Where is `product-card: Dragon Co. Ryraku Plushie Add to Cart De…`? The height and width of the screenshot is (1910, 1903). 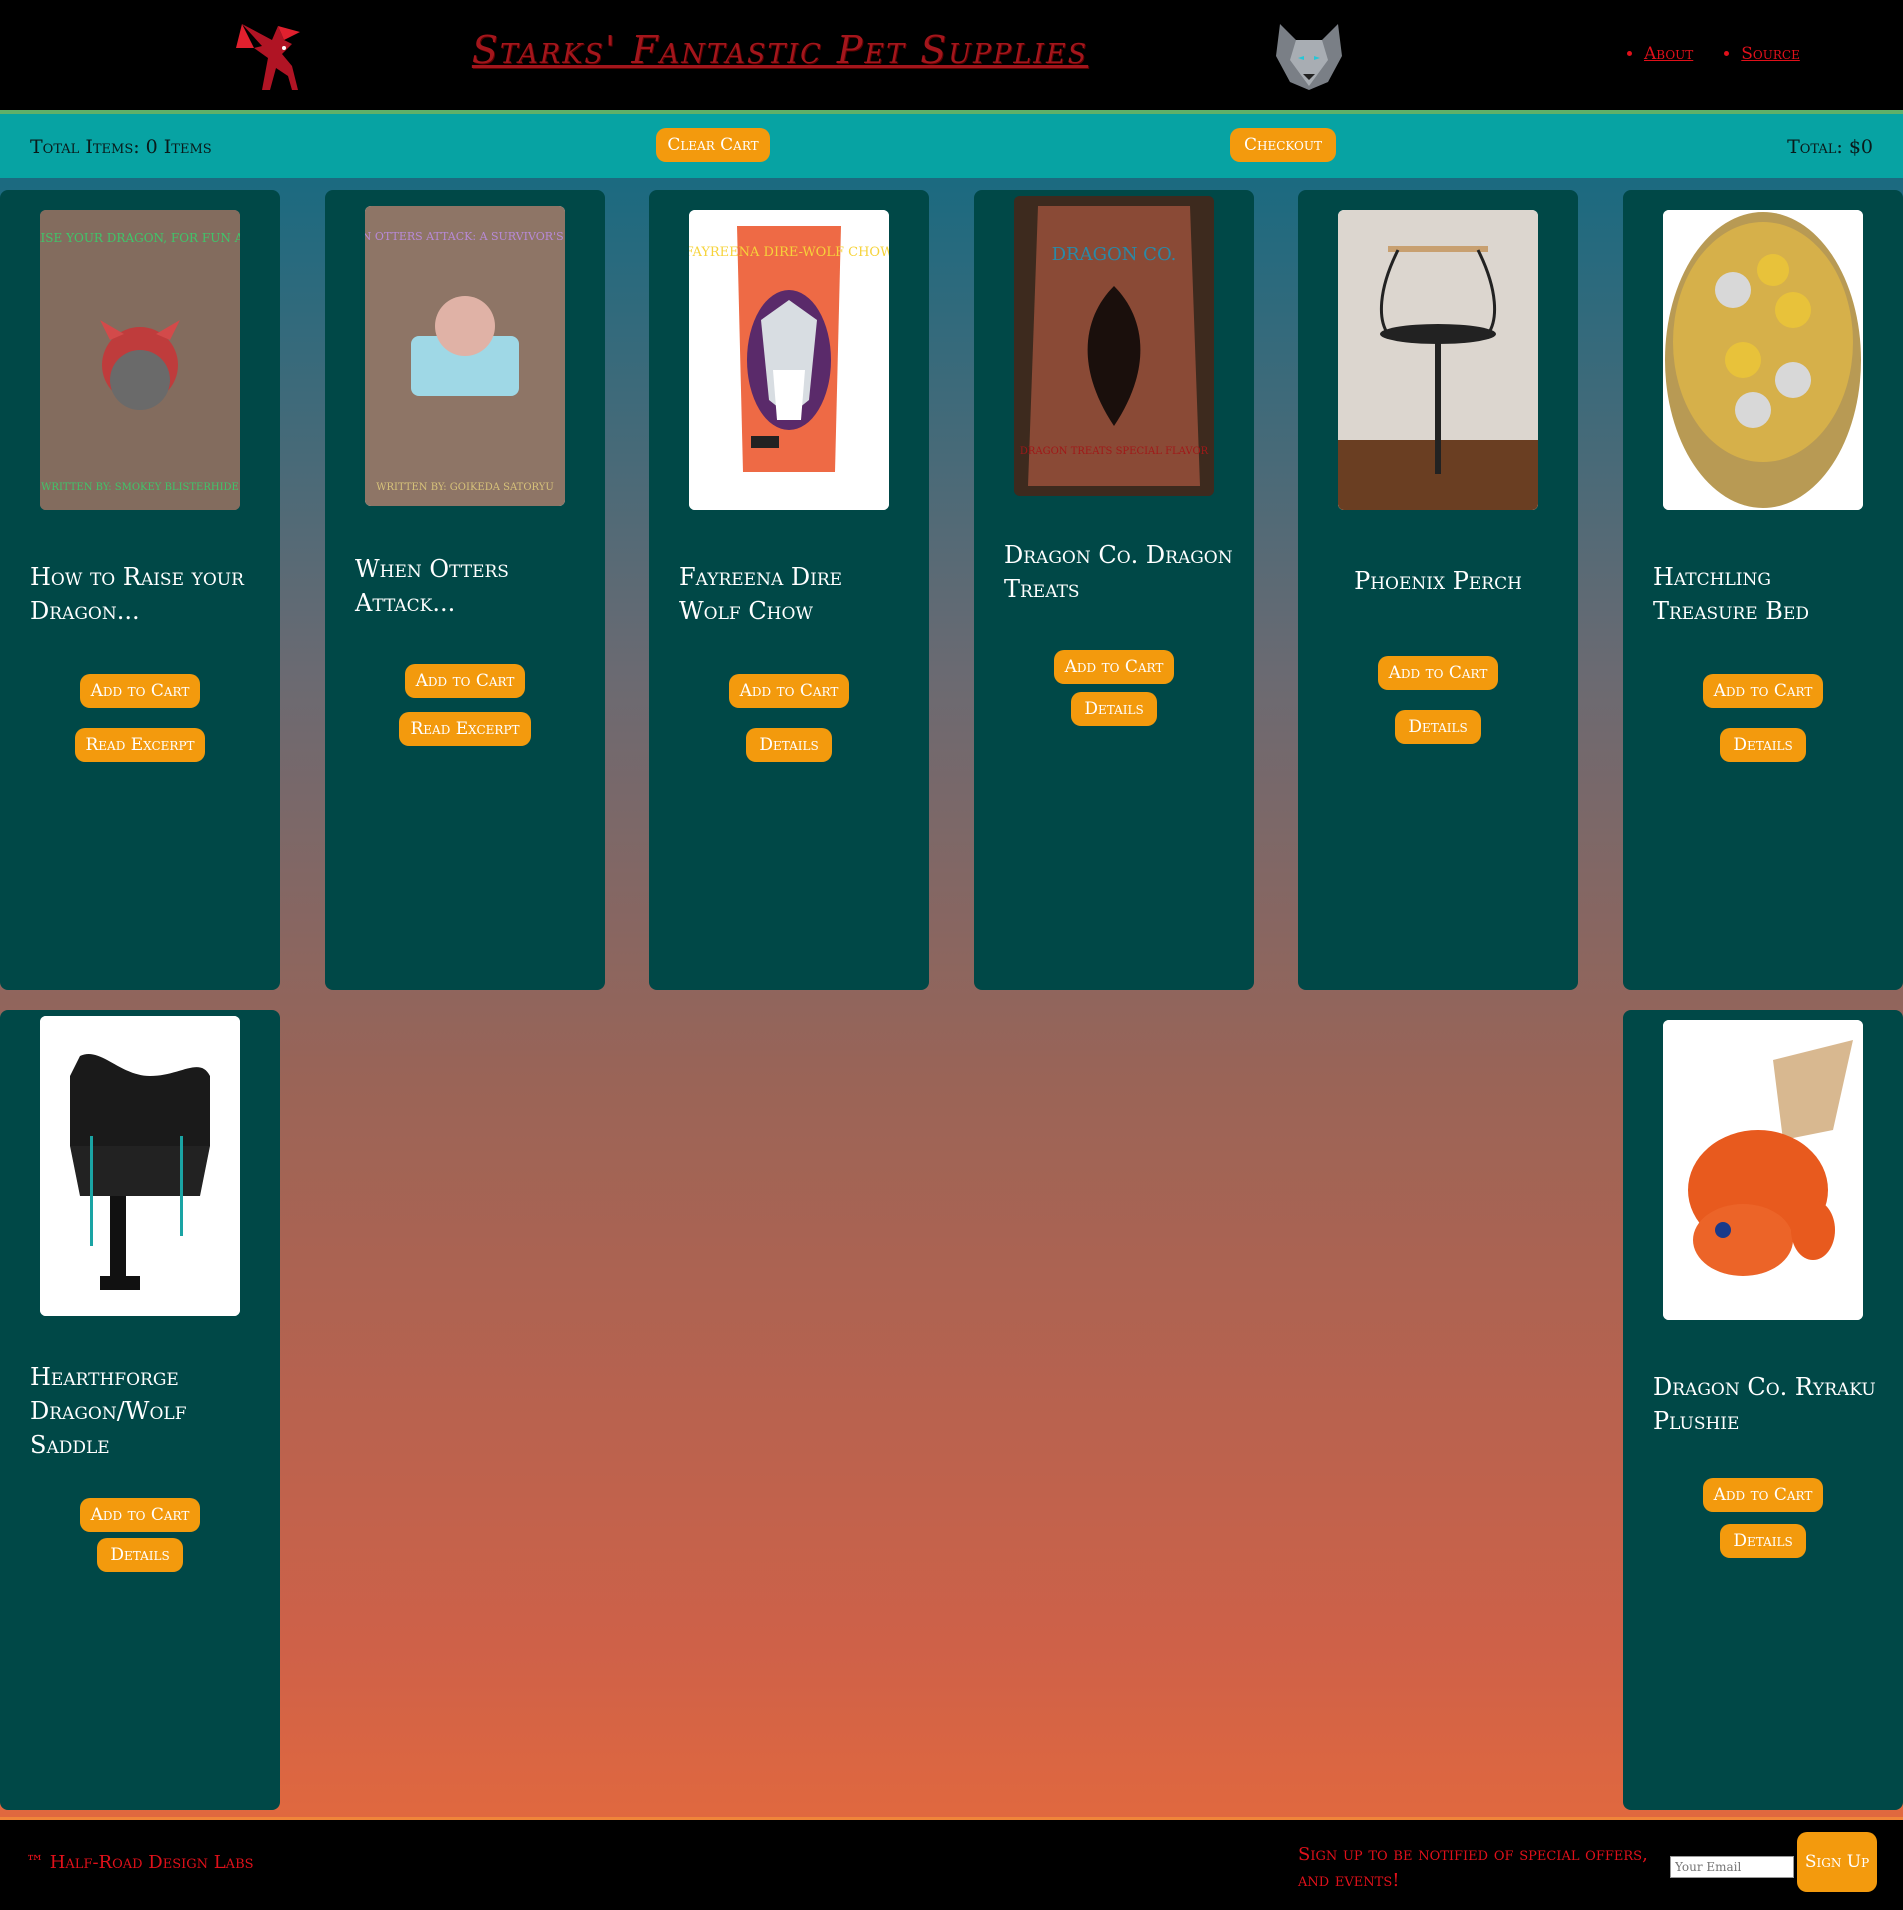
product-card: Dragon Co. Ryraku Plushie Add to Cart De… is located at coordinates (1763, 1410).